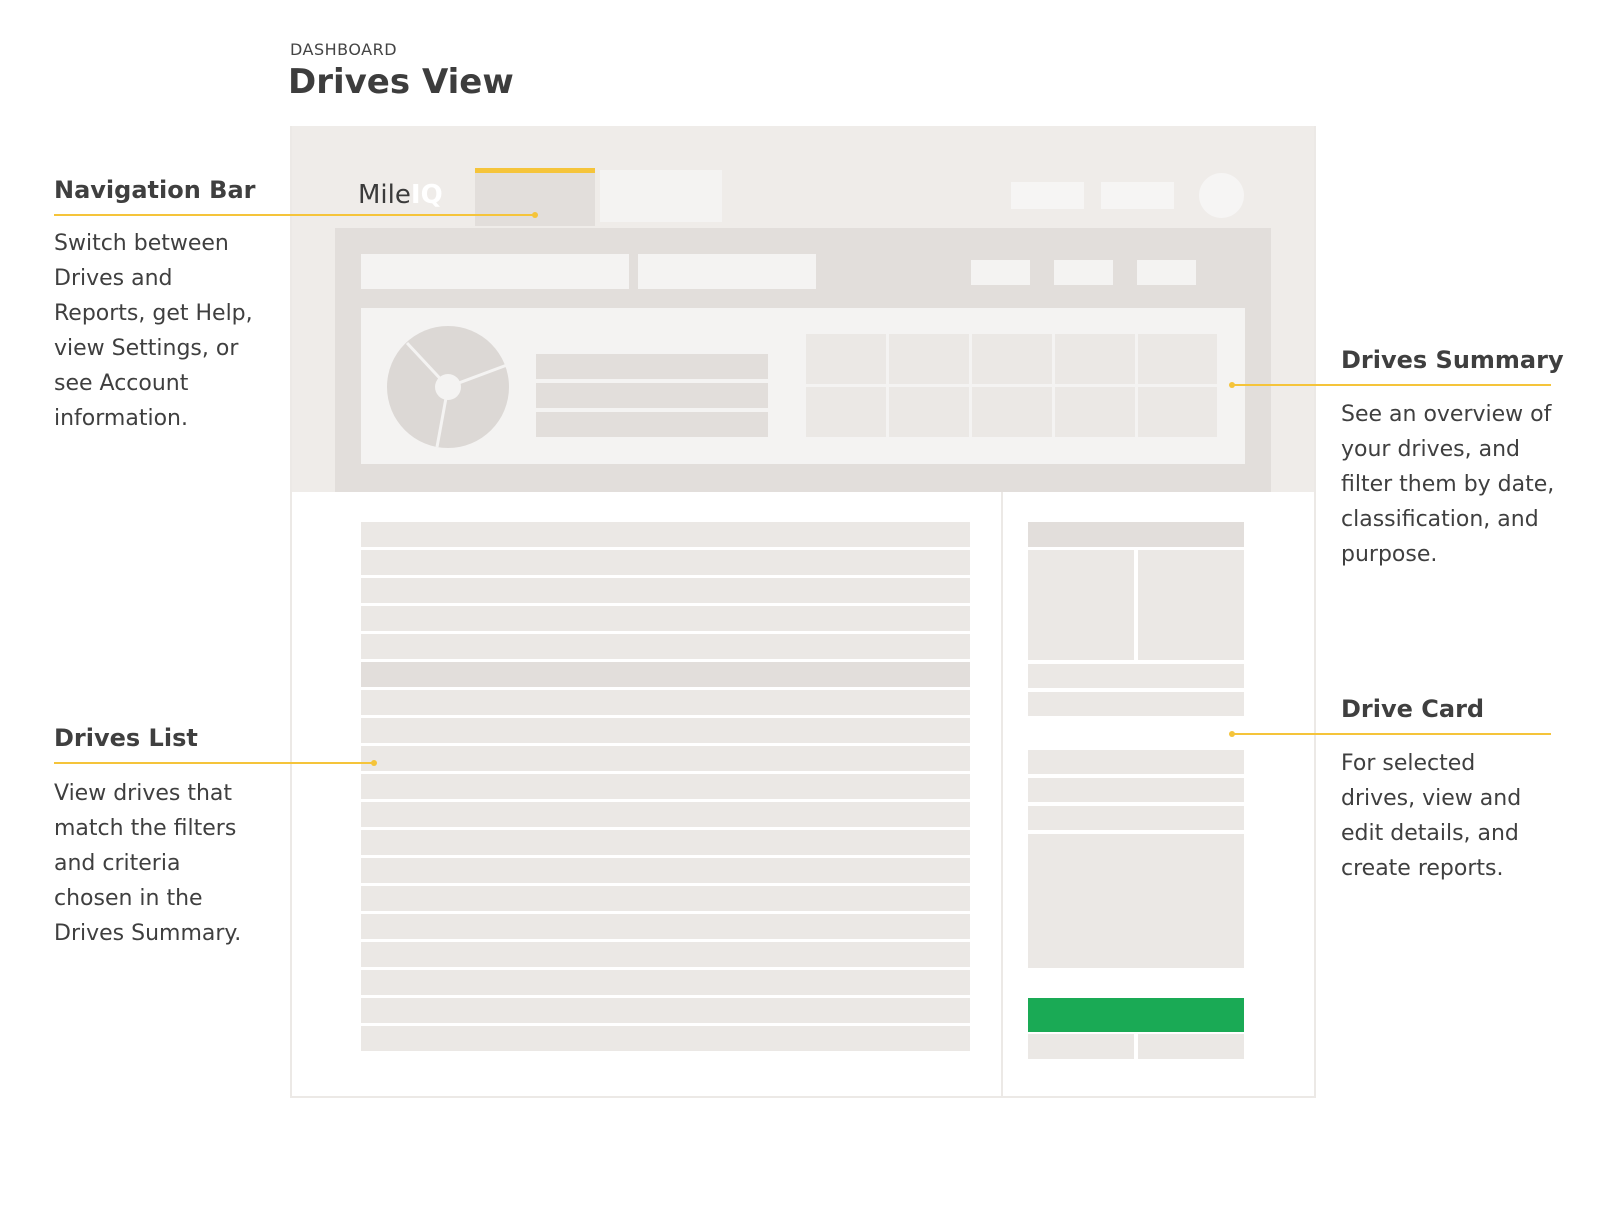  What do you see at coordinates (155, 190) in the screenshot?
I see `navigation-bar-annotation-title: Navigation Bar` at bounding box center [155, 190].